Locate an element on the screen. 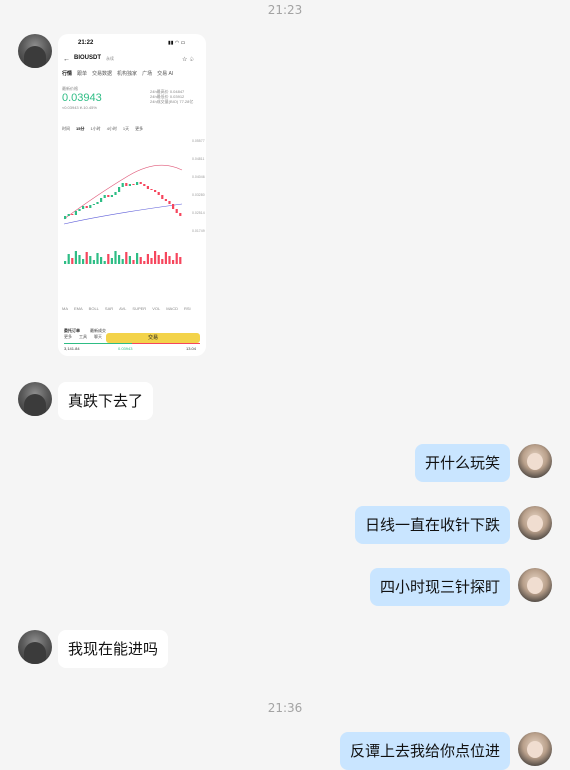  message-bubble-outgoing: 开什么玩笑 is located at coordinates (462, 463).